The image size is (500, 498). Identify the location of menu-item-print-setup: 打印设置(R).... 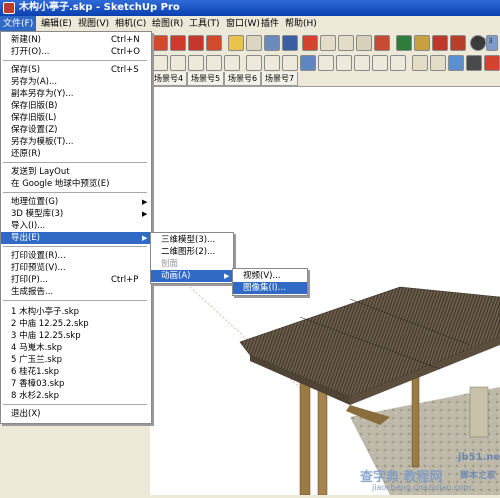
(76, 256).